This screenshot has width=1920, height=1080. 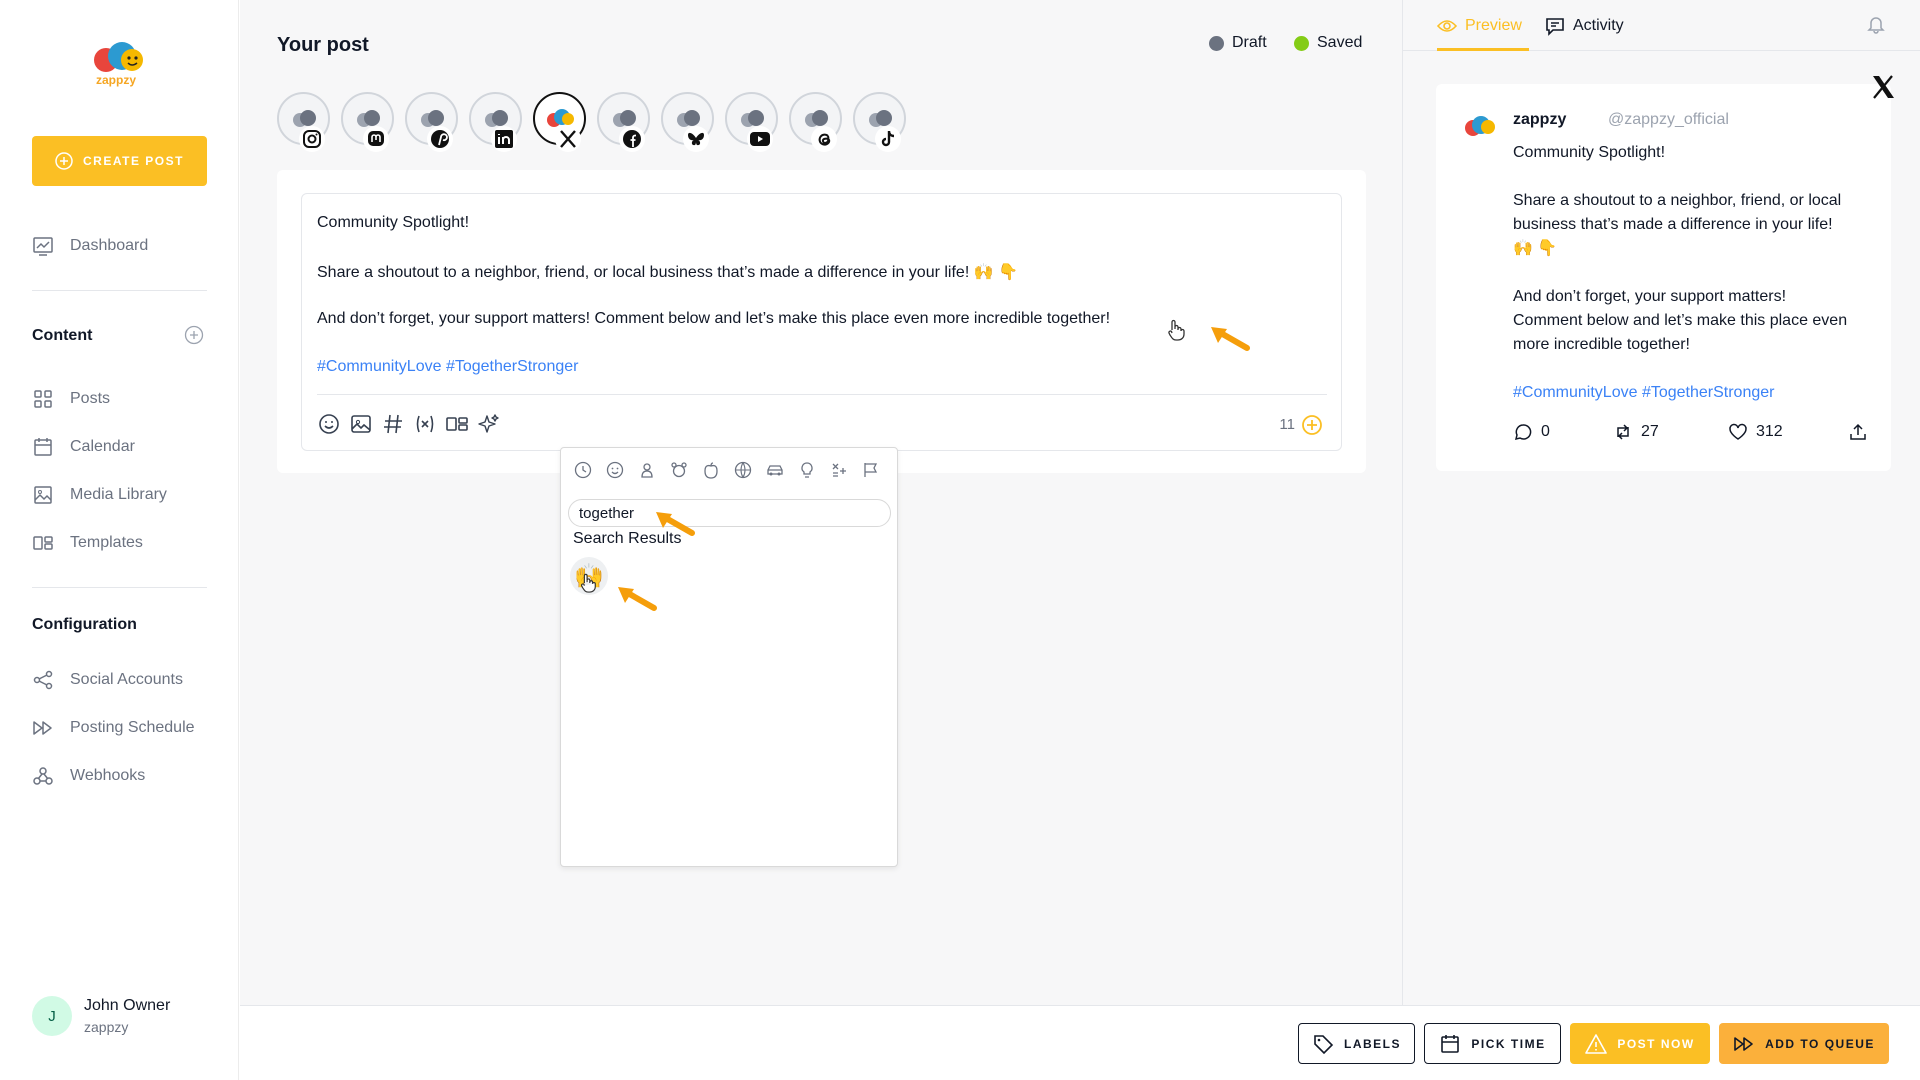 I want to click on account-facebook, so click(x=623, y=122).